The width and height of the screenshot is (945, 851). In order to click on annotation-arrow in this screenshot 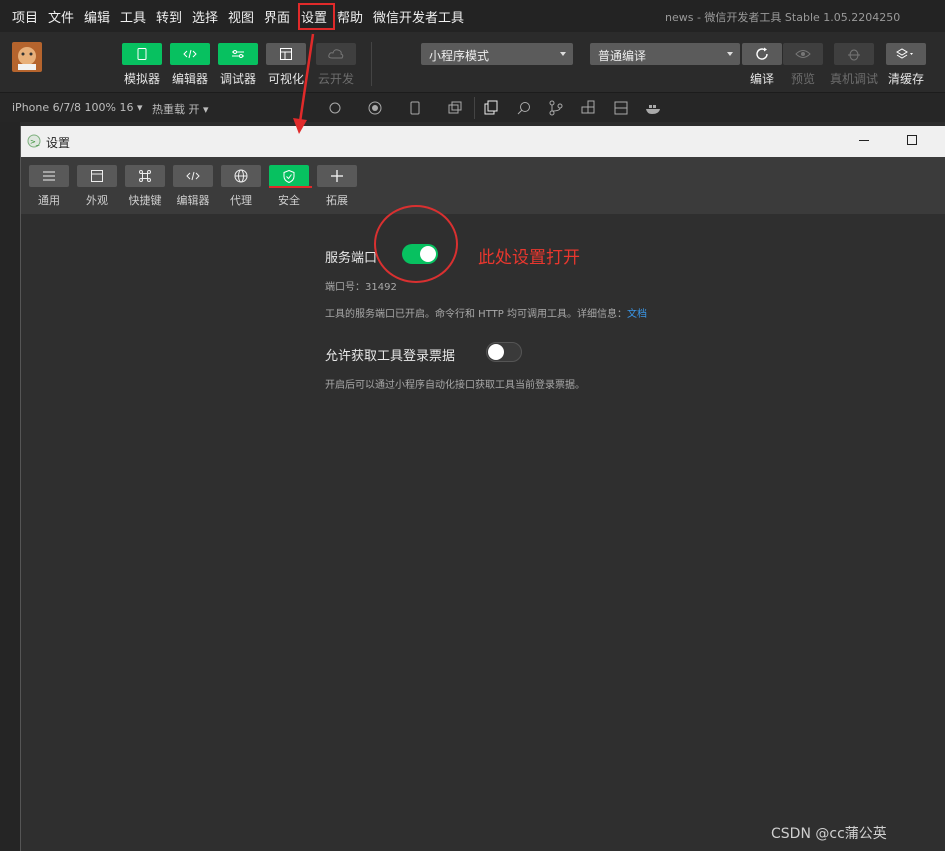, I will do `click(304, 83)`.